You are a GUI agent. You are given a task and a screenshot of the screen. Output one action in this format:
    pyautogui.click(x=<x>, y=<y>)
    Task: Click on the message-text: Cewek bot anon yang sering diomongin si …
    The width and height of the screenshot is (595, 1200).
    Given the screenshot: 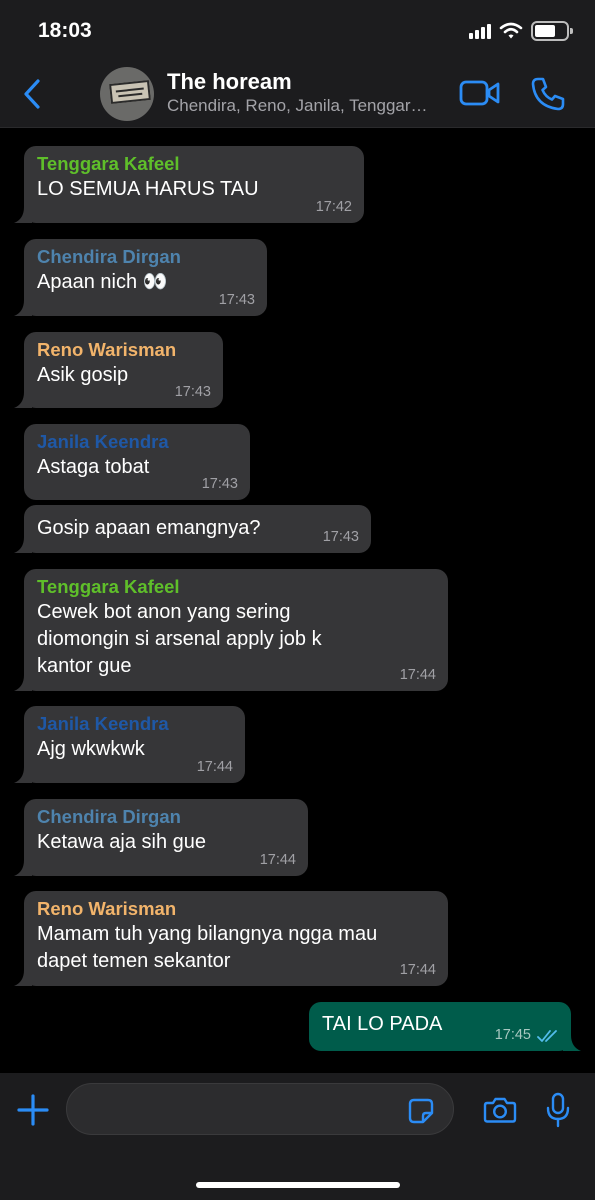 What is the action you would take?
    pyautogui.click(x=179, y=639)
    